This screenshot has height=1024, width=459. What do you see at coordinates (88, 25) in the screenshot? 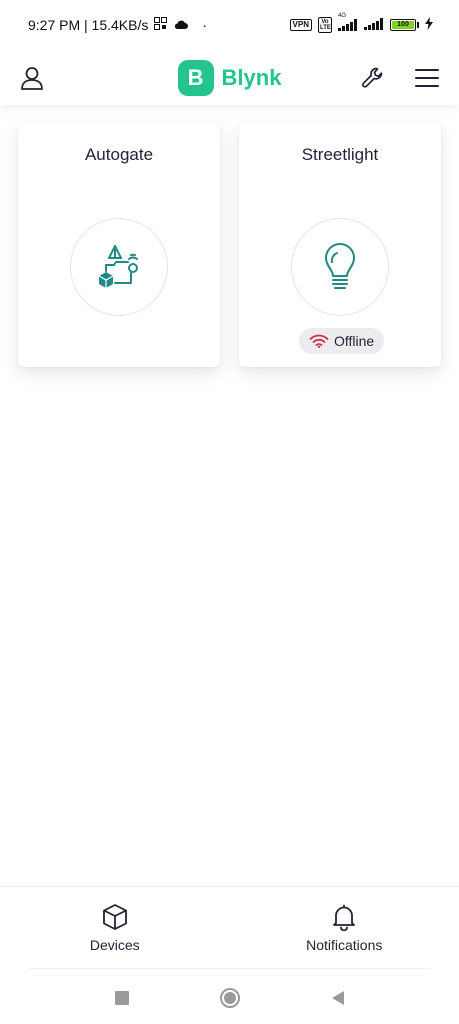
I see `status-time-speed: 9:27 PM | 15.4KB/s` at bounding box center [88, 25].